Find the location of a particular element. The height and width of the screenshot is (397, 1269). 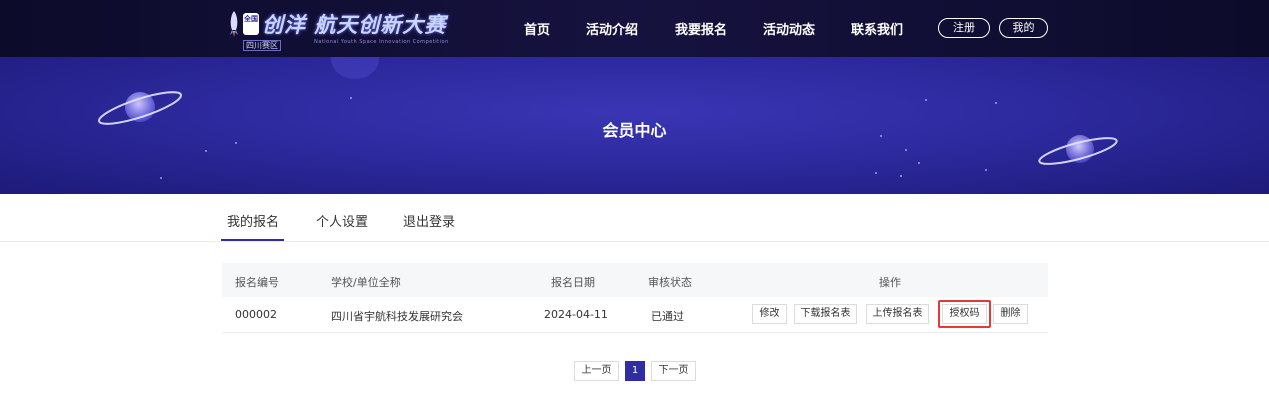

cell-school: 四川省宇航科技发展研究会 is located at coordinates (397, 316).